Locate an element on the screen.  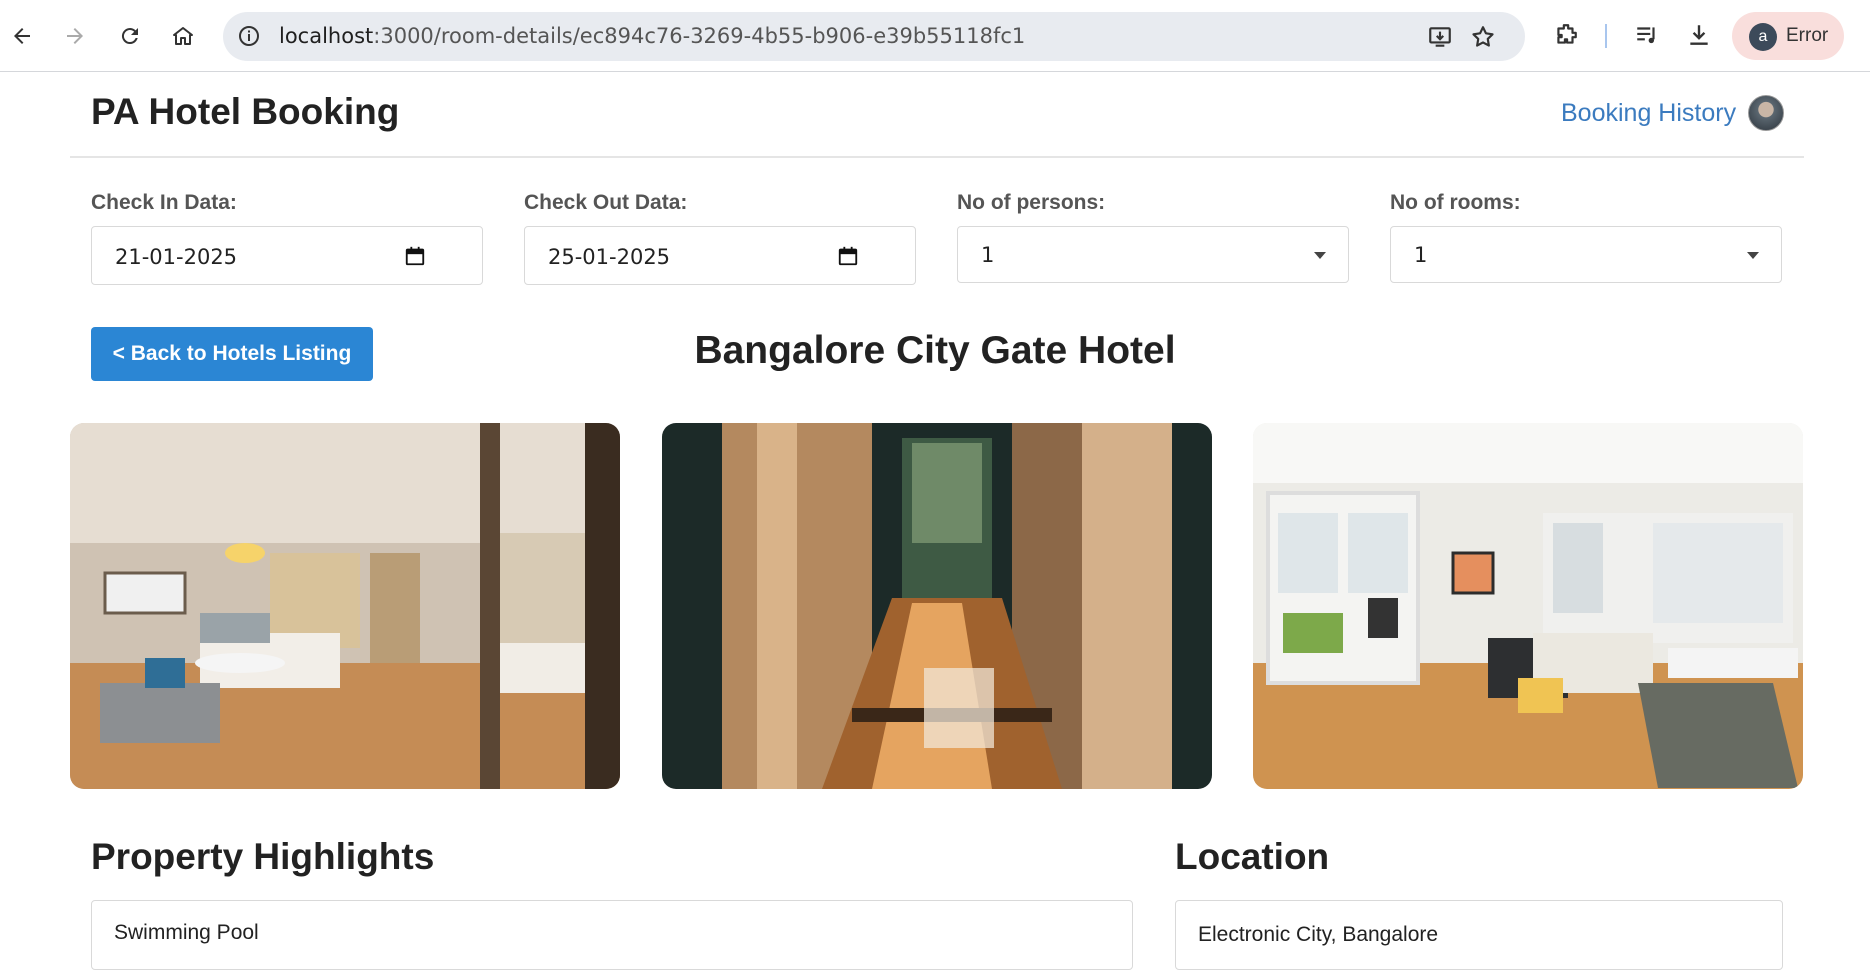
app-title: PA Hotel Booking is located at coordinates (245, 111).